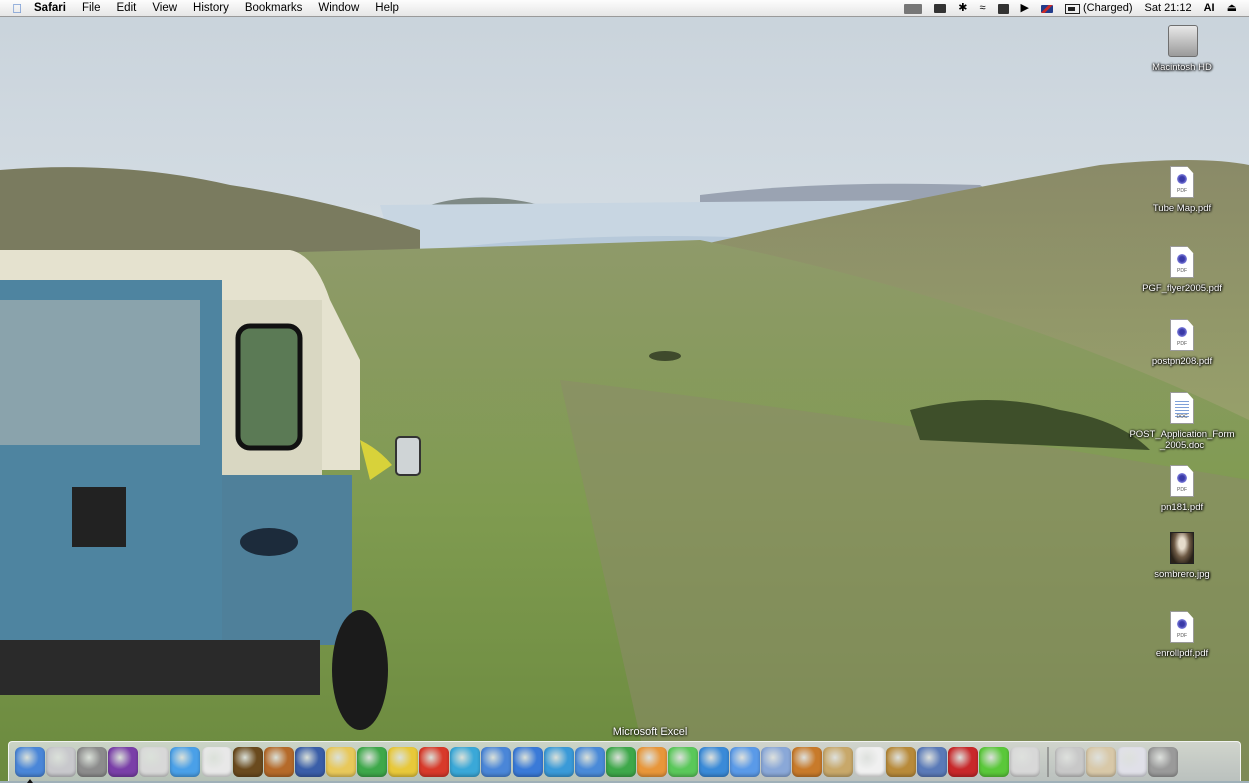 This screenshot has width=1249, height=783. What do you see at coordinates (127, 8) in the screenshot?
I see `menu-edit: Edit` at bounding box center [127, 8].